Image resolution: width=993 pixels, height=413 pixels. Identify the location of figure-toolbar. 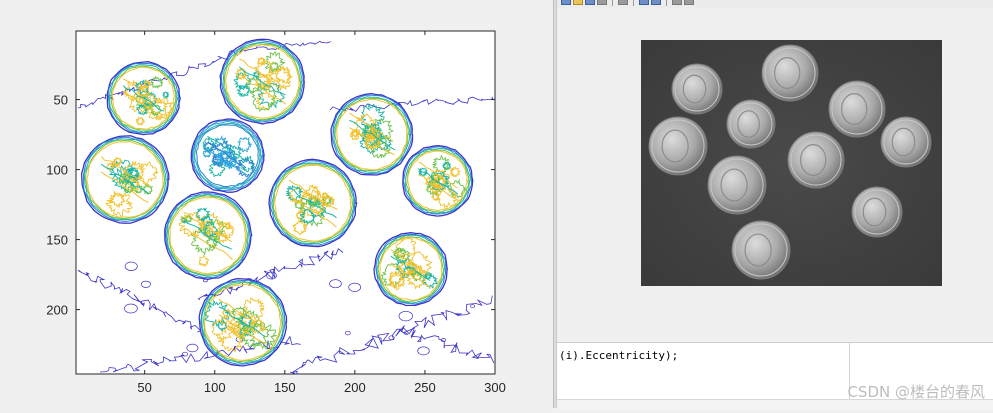
(775, 4).